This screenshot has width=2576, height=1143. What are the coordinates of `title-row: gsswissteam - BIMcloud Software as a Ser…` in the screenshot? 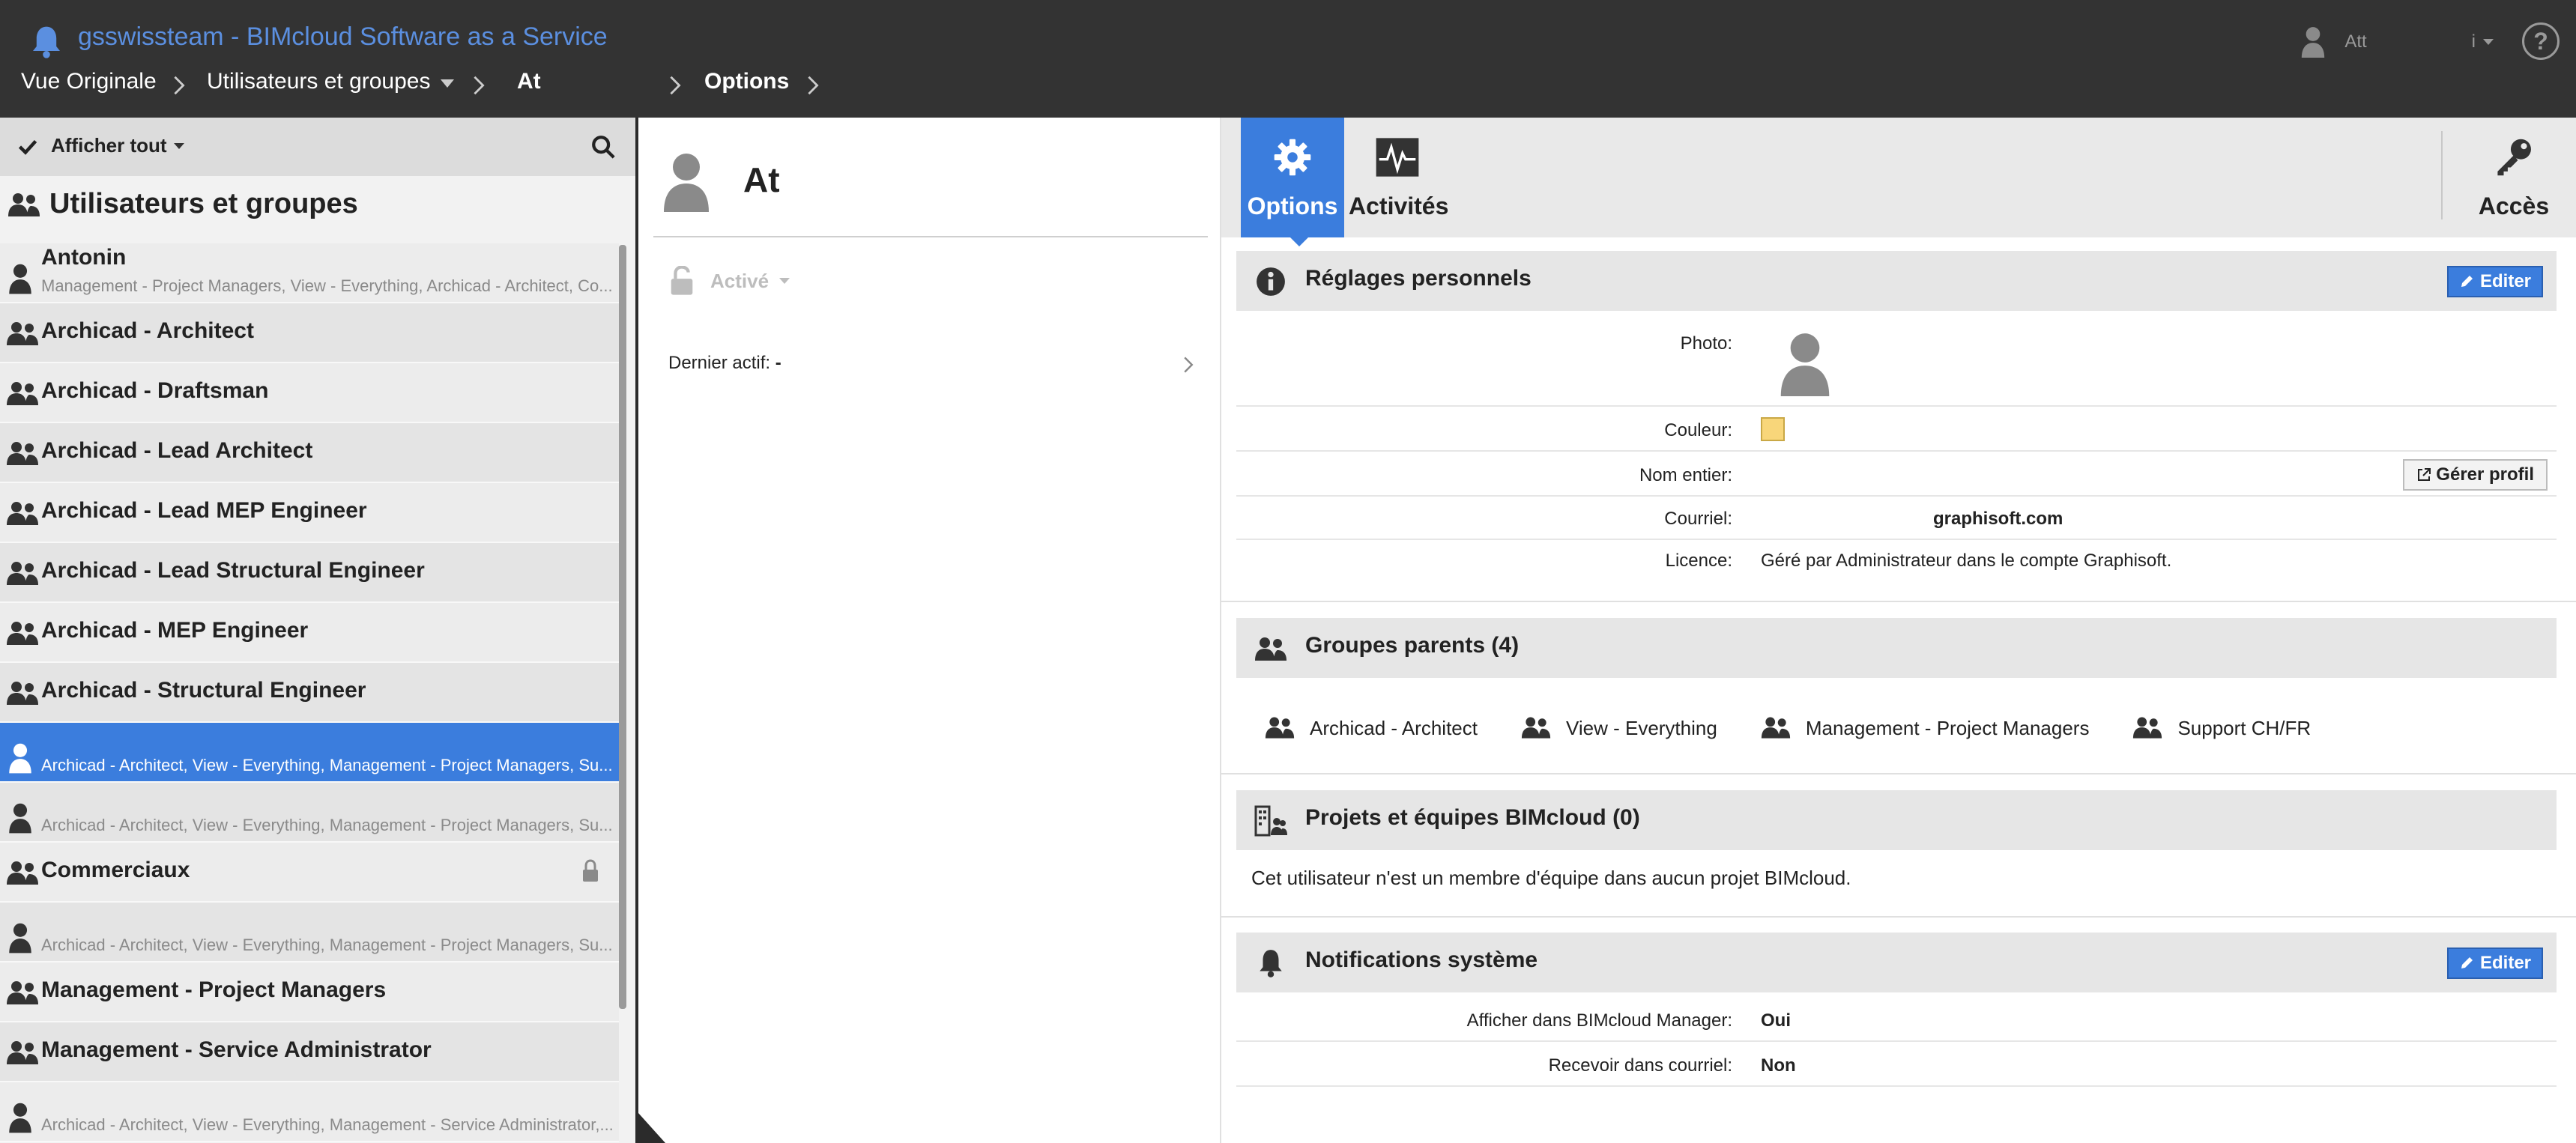 It's located at (1288, 36).